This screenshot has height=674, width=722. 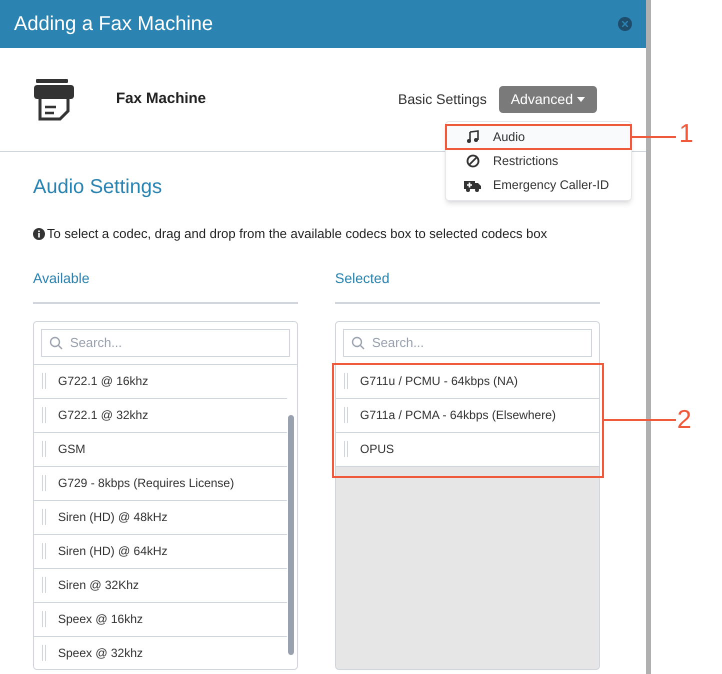 What do you see at coordinates (581, 99) in the screenshot?
I see `caret-icon` at bounding box center [581, 99].